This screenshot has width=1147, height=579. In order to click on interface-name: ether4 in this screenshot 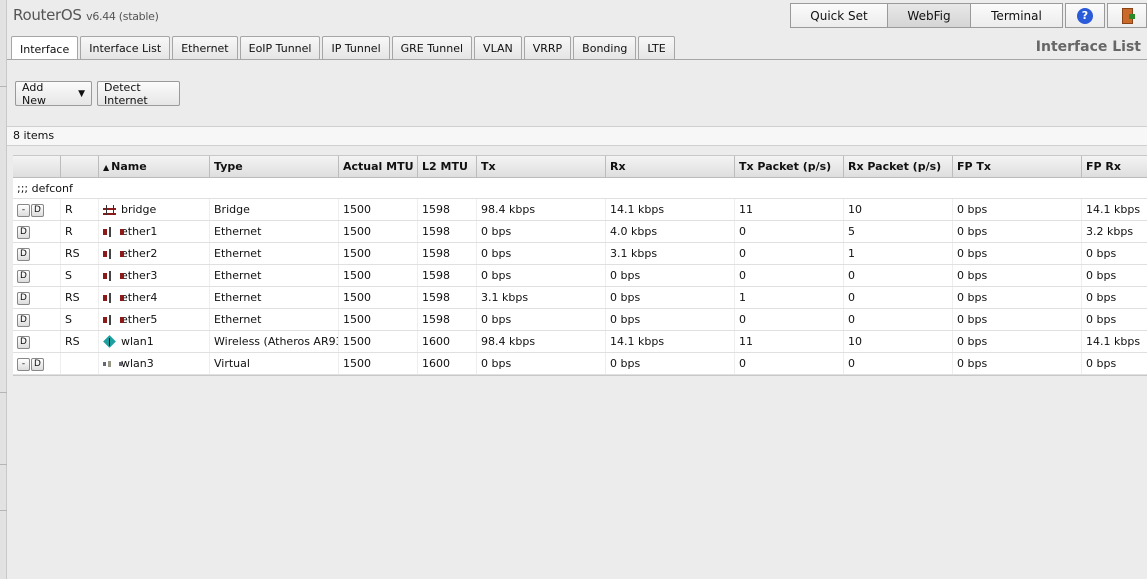, I will do `click(139, 297)`.